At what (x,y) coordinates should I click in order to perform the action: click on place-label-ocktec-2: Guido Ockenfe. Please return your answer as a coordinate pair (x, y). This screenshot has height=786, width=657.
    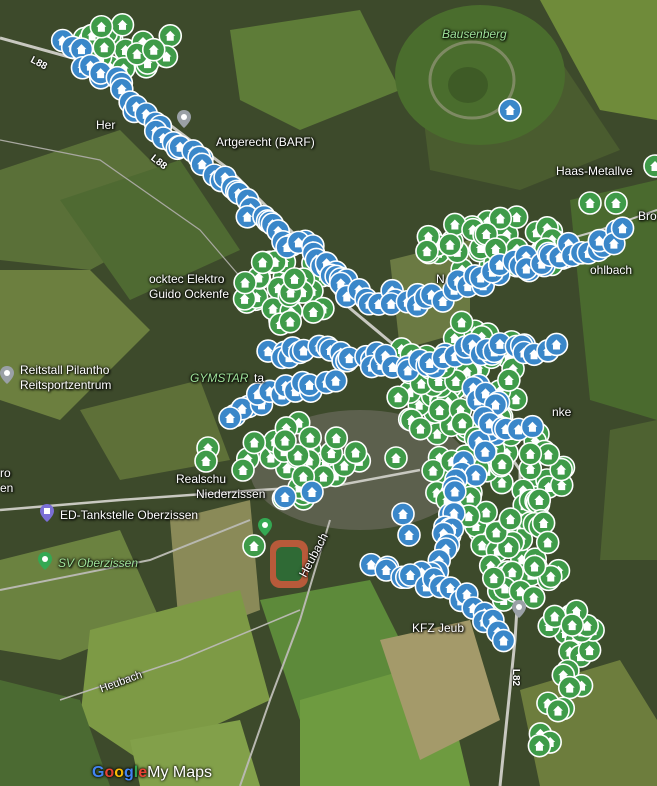
    Looking at the image, I should click on (189, 294).